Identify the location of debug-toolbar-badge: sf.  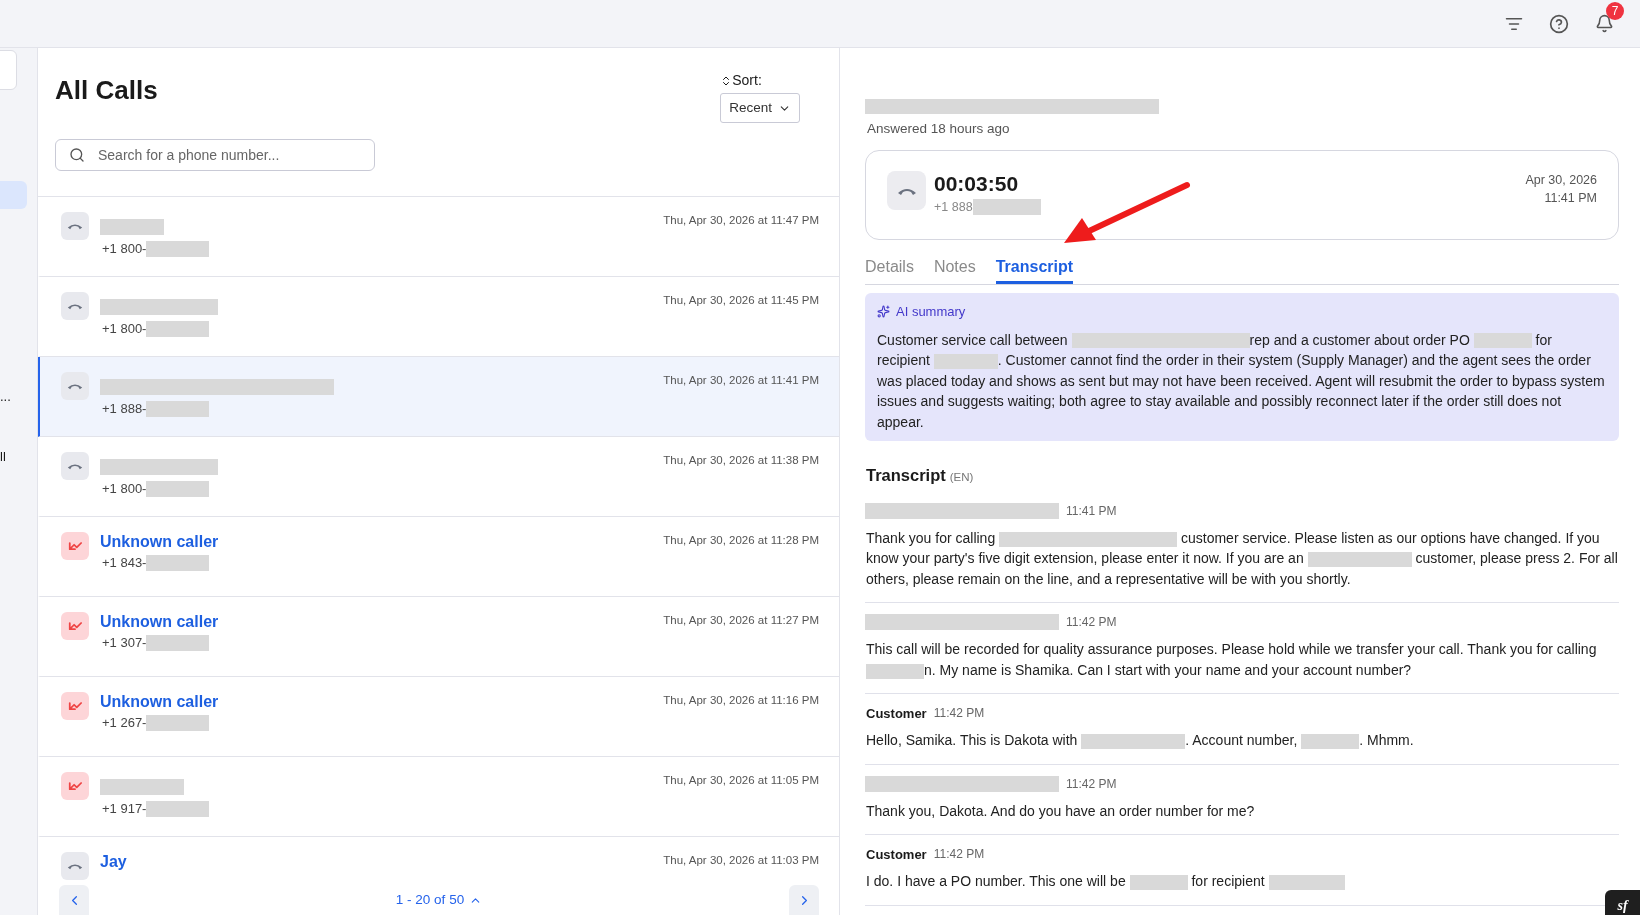
(1622, 902).